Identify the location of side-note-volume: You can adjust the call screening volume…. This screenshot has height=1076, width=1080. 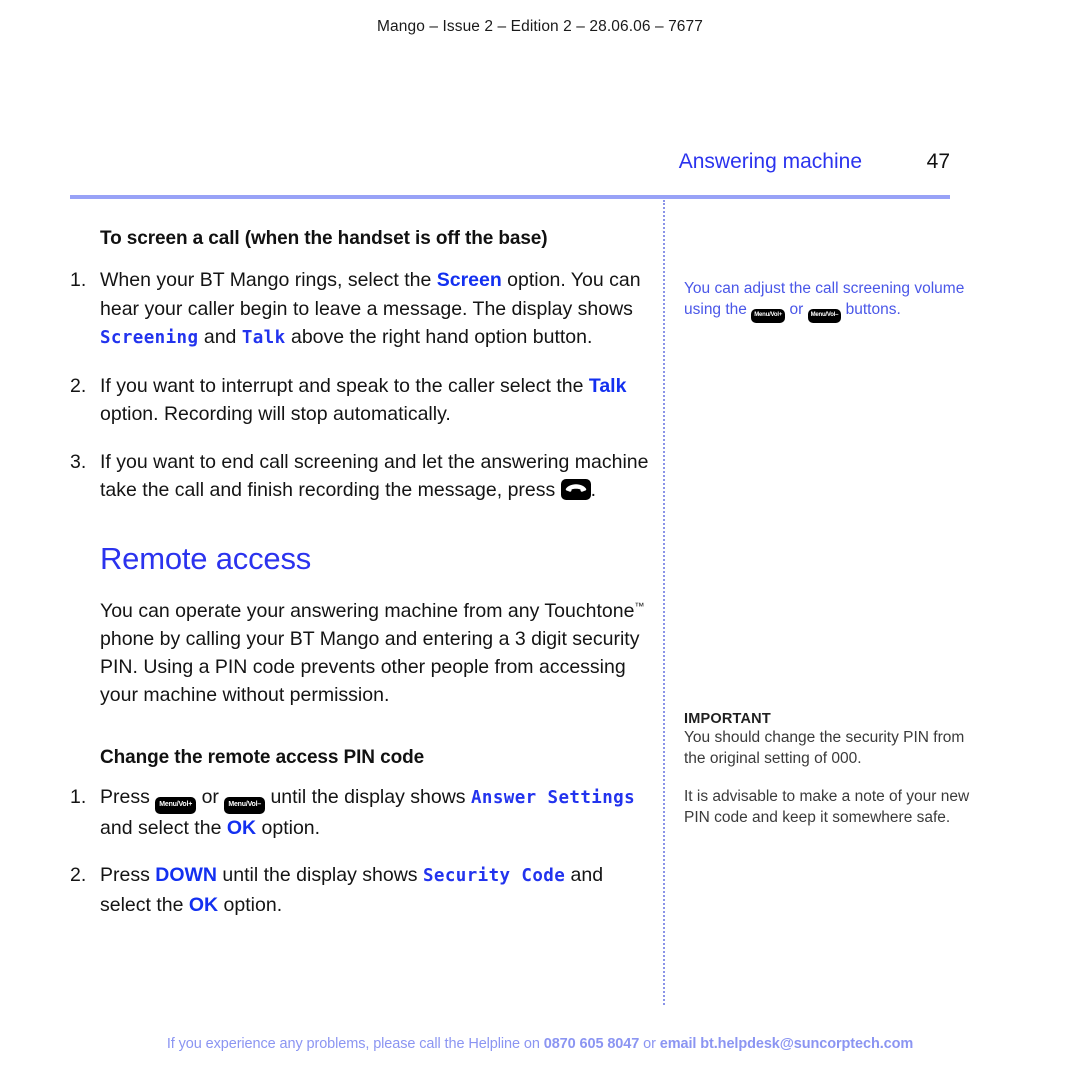
(829, 300).